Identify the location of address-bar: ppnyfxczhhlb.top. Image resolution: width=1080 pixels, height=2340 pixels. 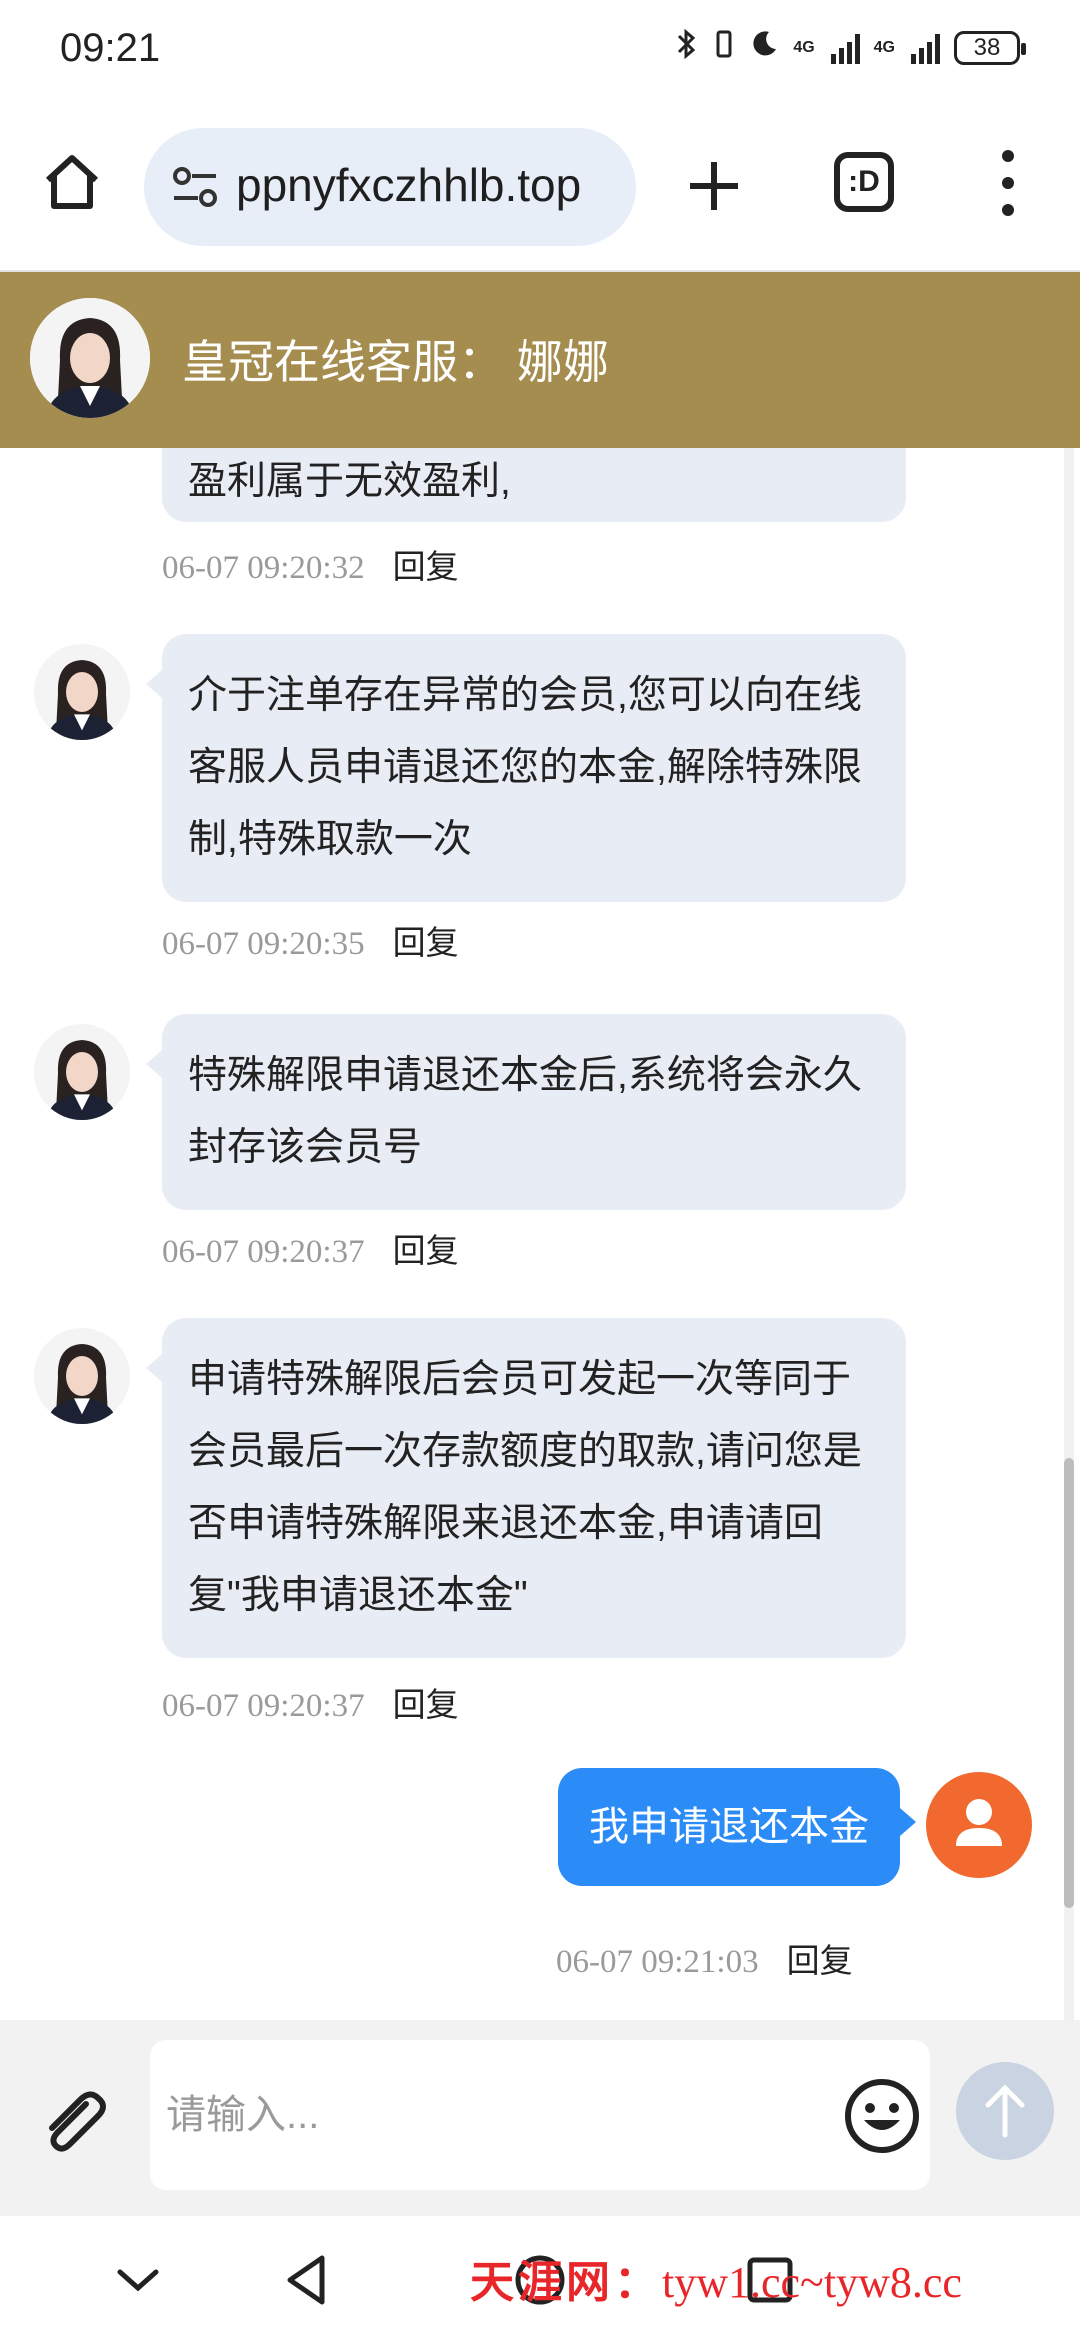
(390, 187).